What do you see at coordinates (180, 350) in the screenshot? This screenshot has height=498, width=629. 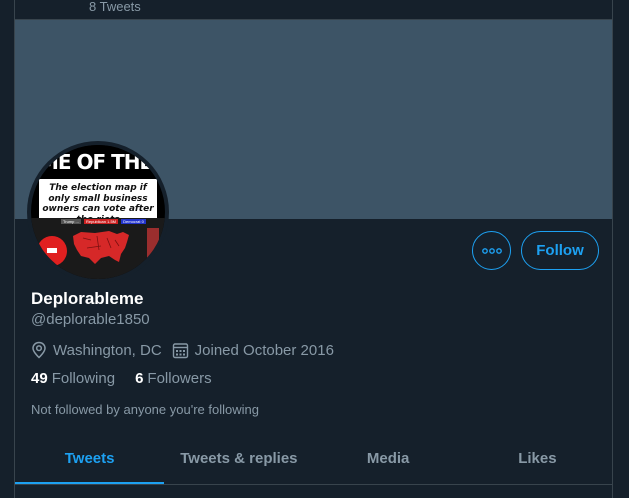 I see `calendar-icon` at bounding box center [180, 350].